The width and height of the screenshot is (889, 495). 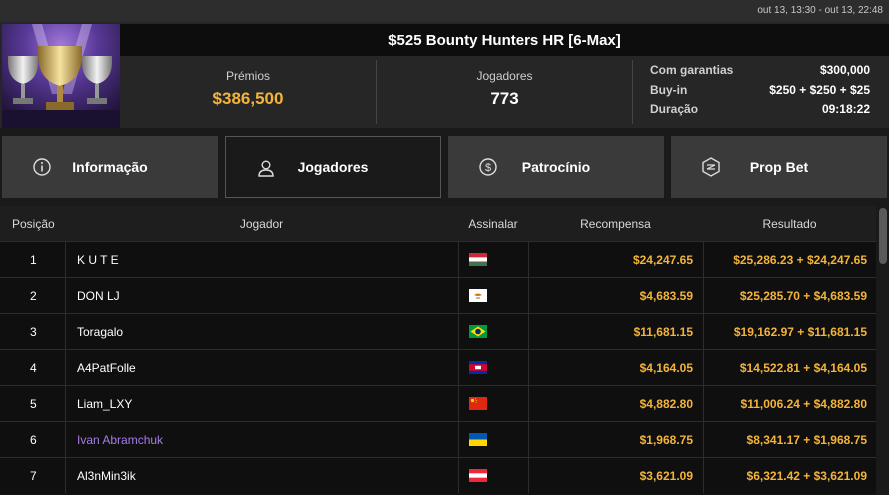 I want to click on tournament-title: $525 Bounty Hunters HR [6-Max], so click(x=504, y=40).